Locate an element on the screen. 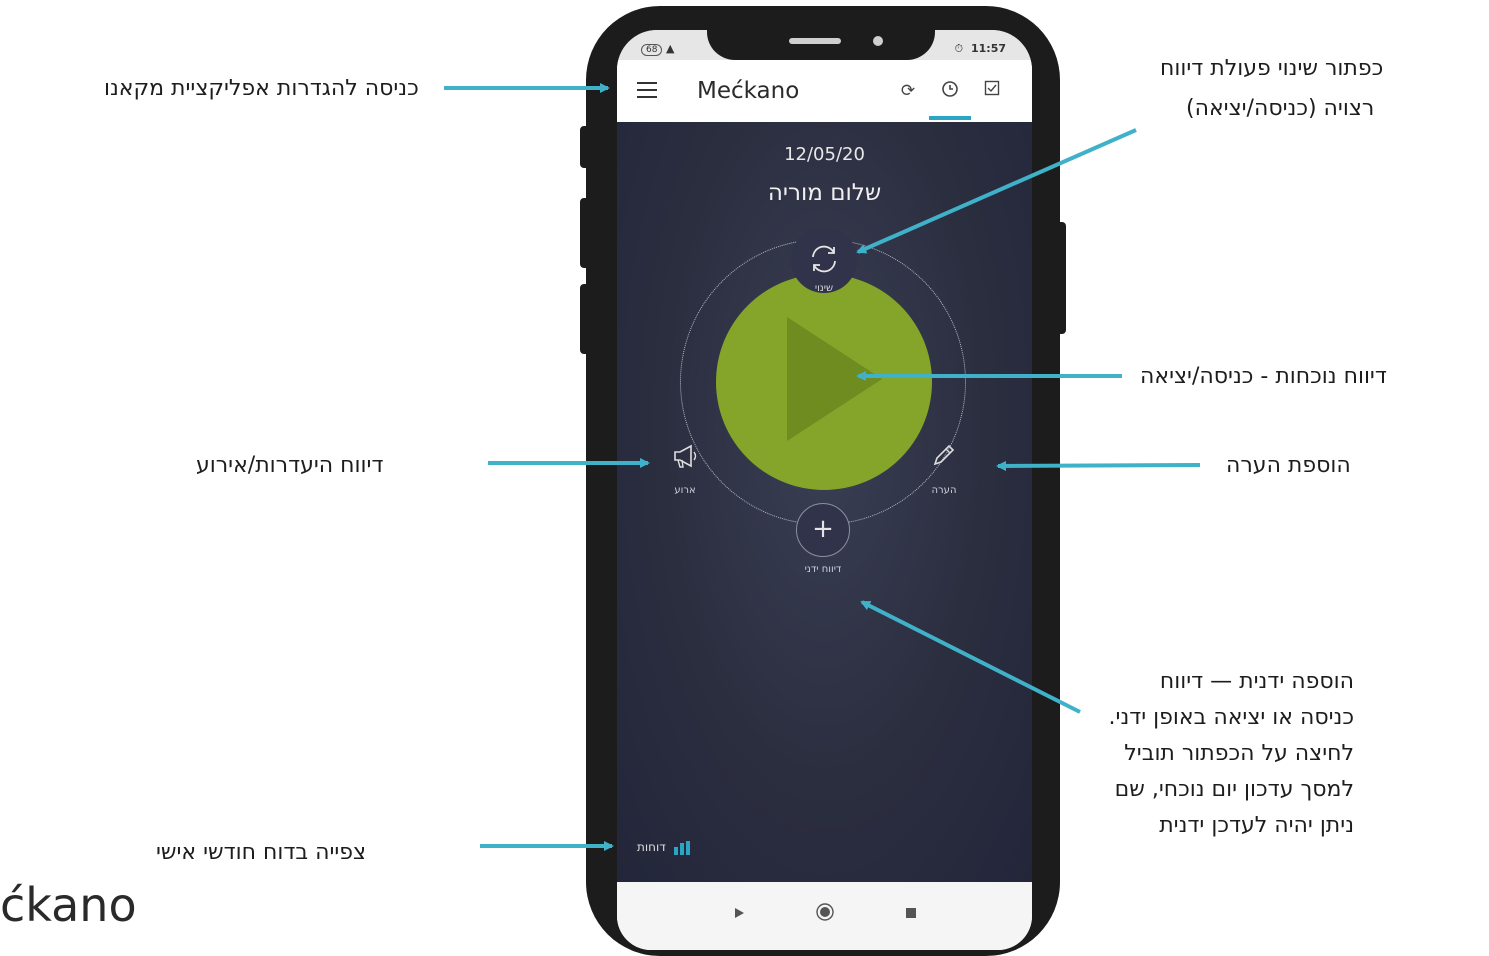  manual-report-button: + is located at coordinates (823, 530).